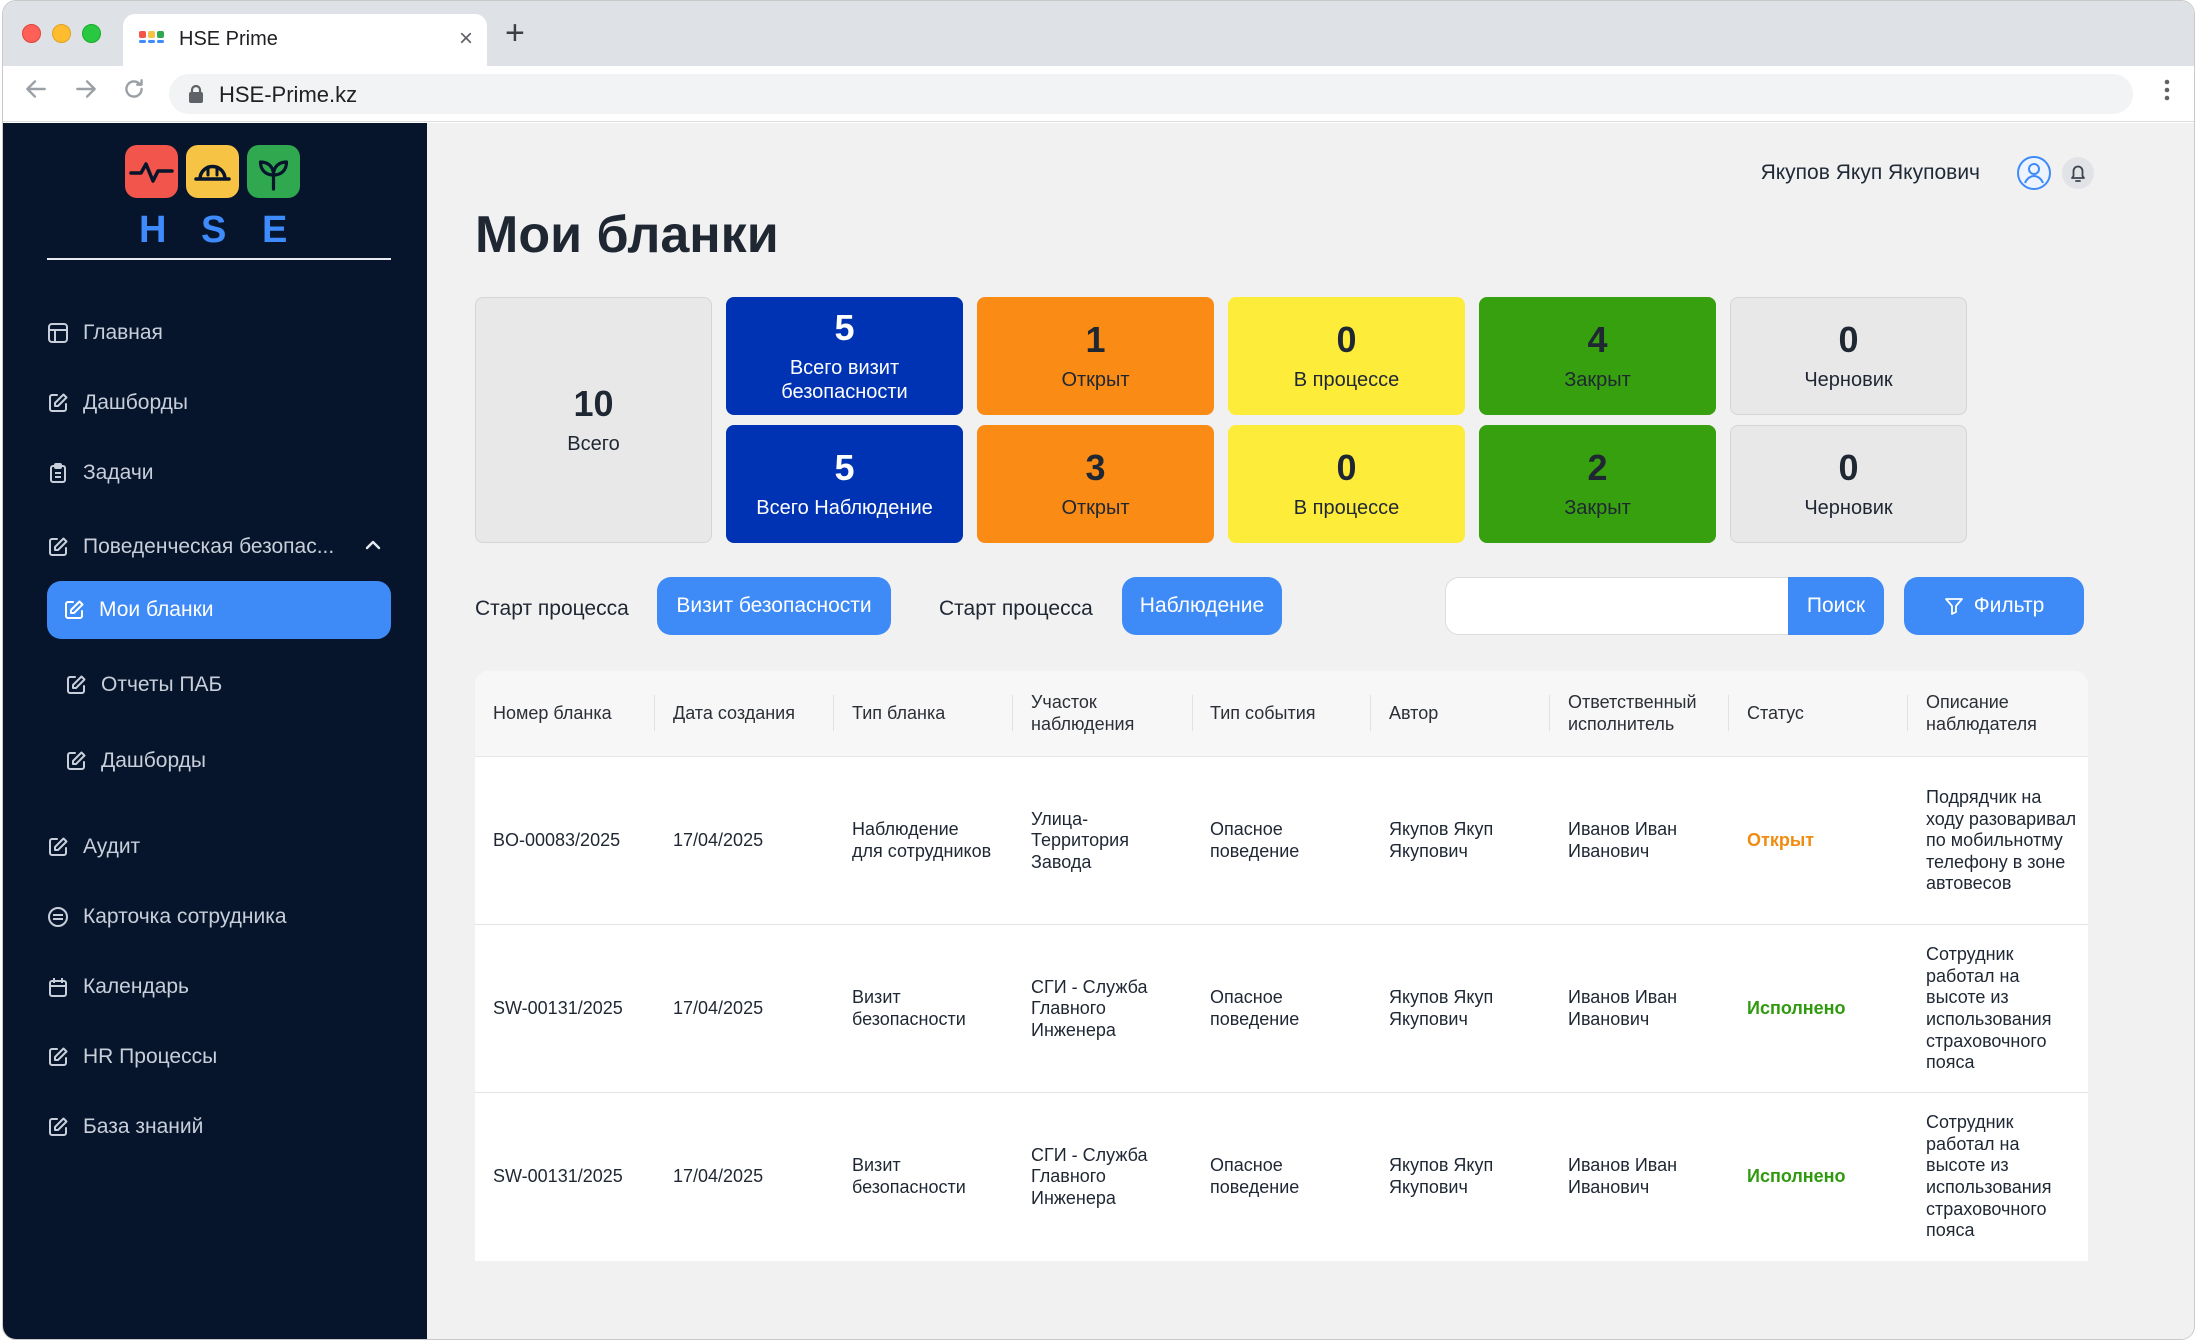 The height and width of the screenshot is (1342, 2197). I want to click on hse-logo: H S E, so click(216, 199).